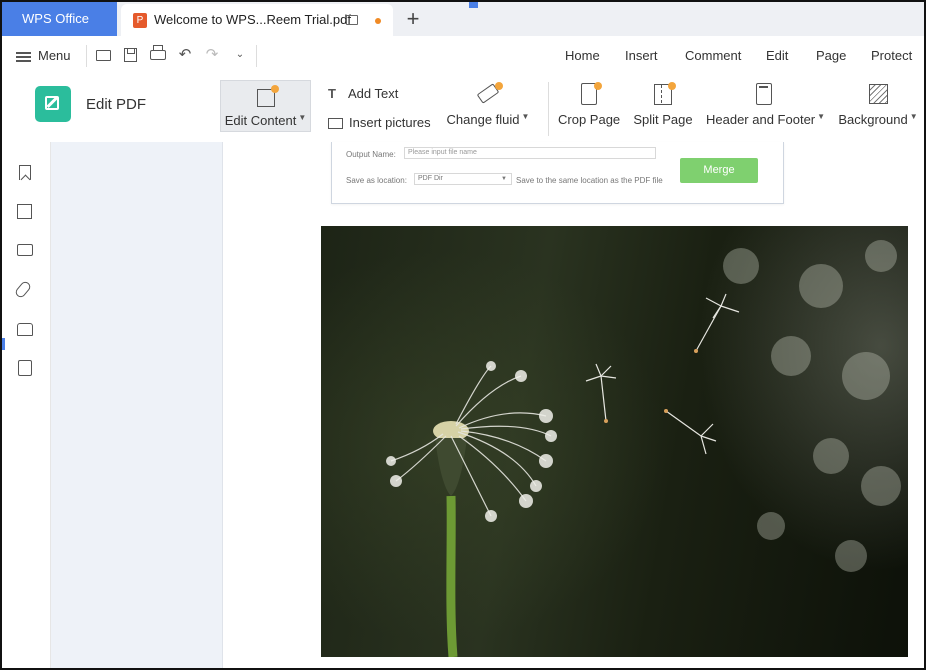  I want to click on comment-icon, so click(25, 251).